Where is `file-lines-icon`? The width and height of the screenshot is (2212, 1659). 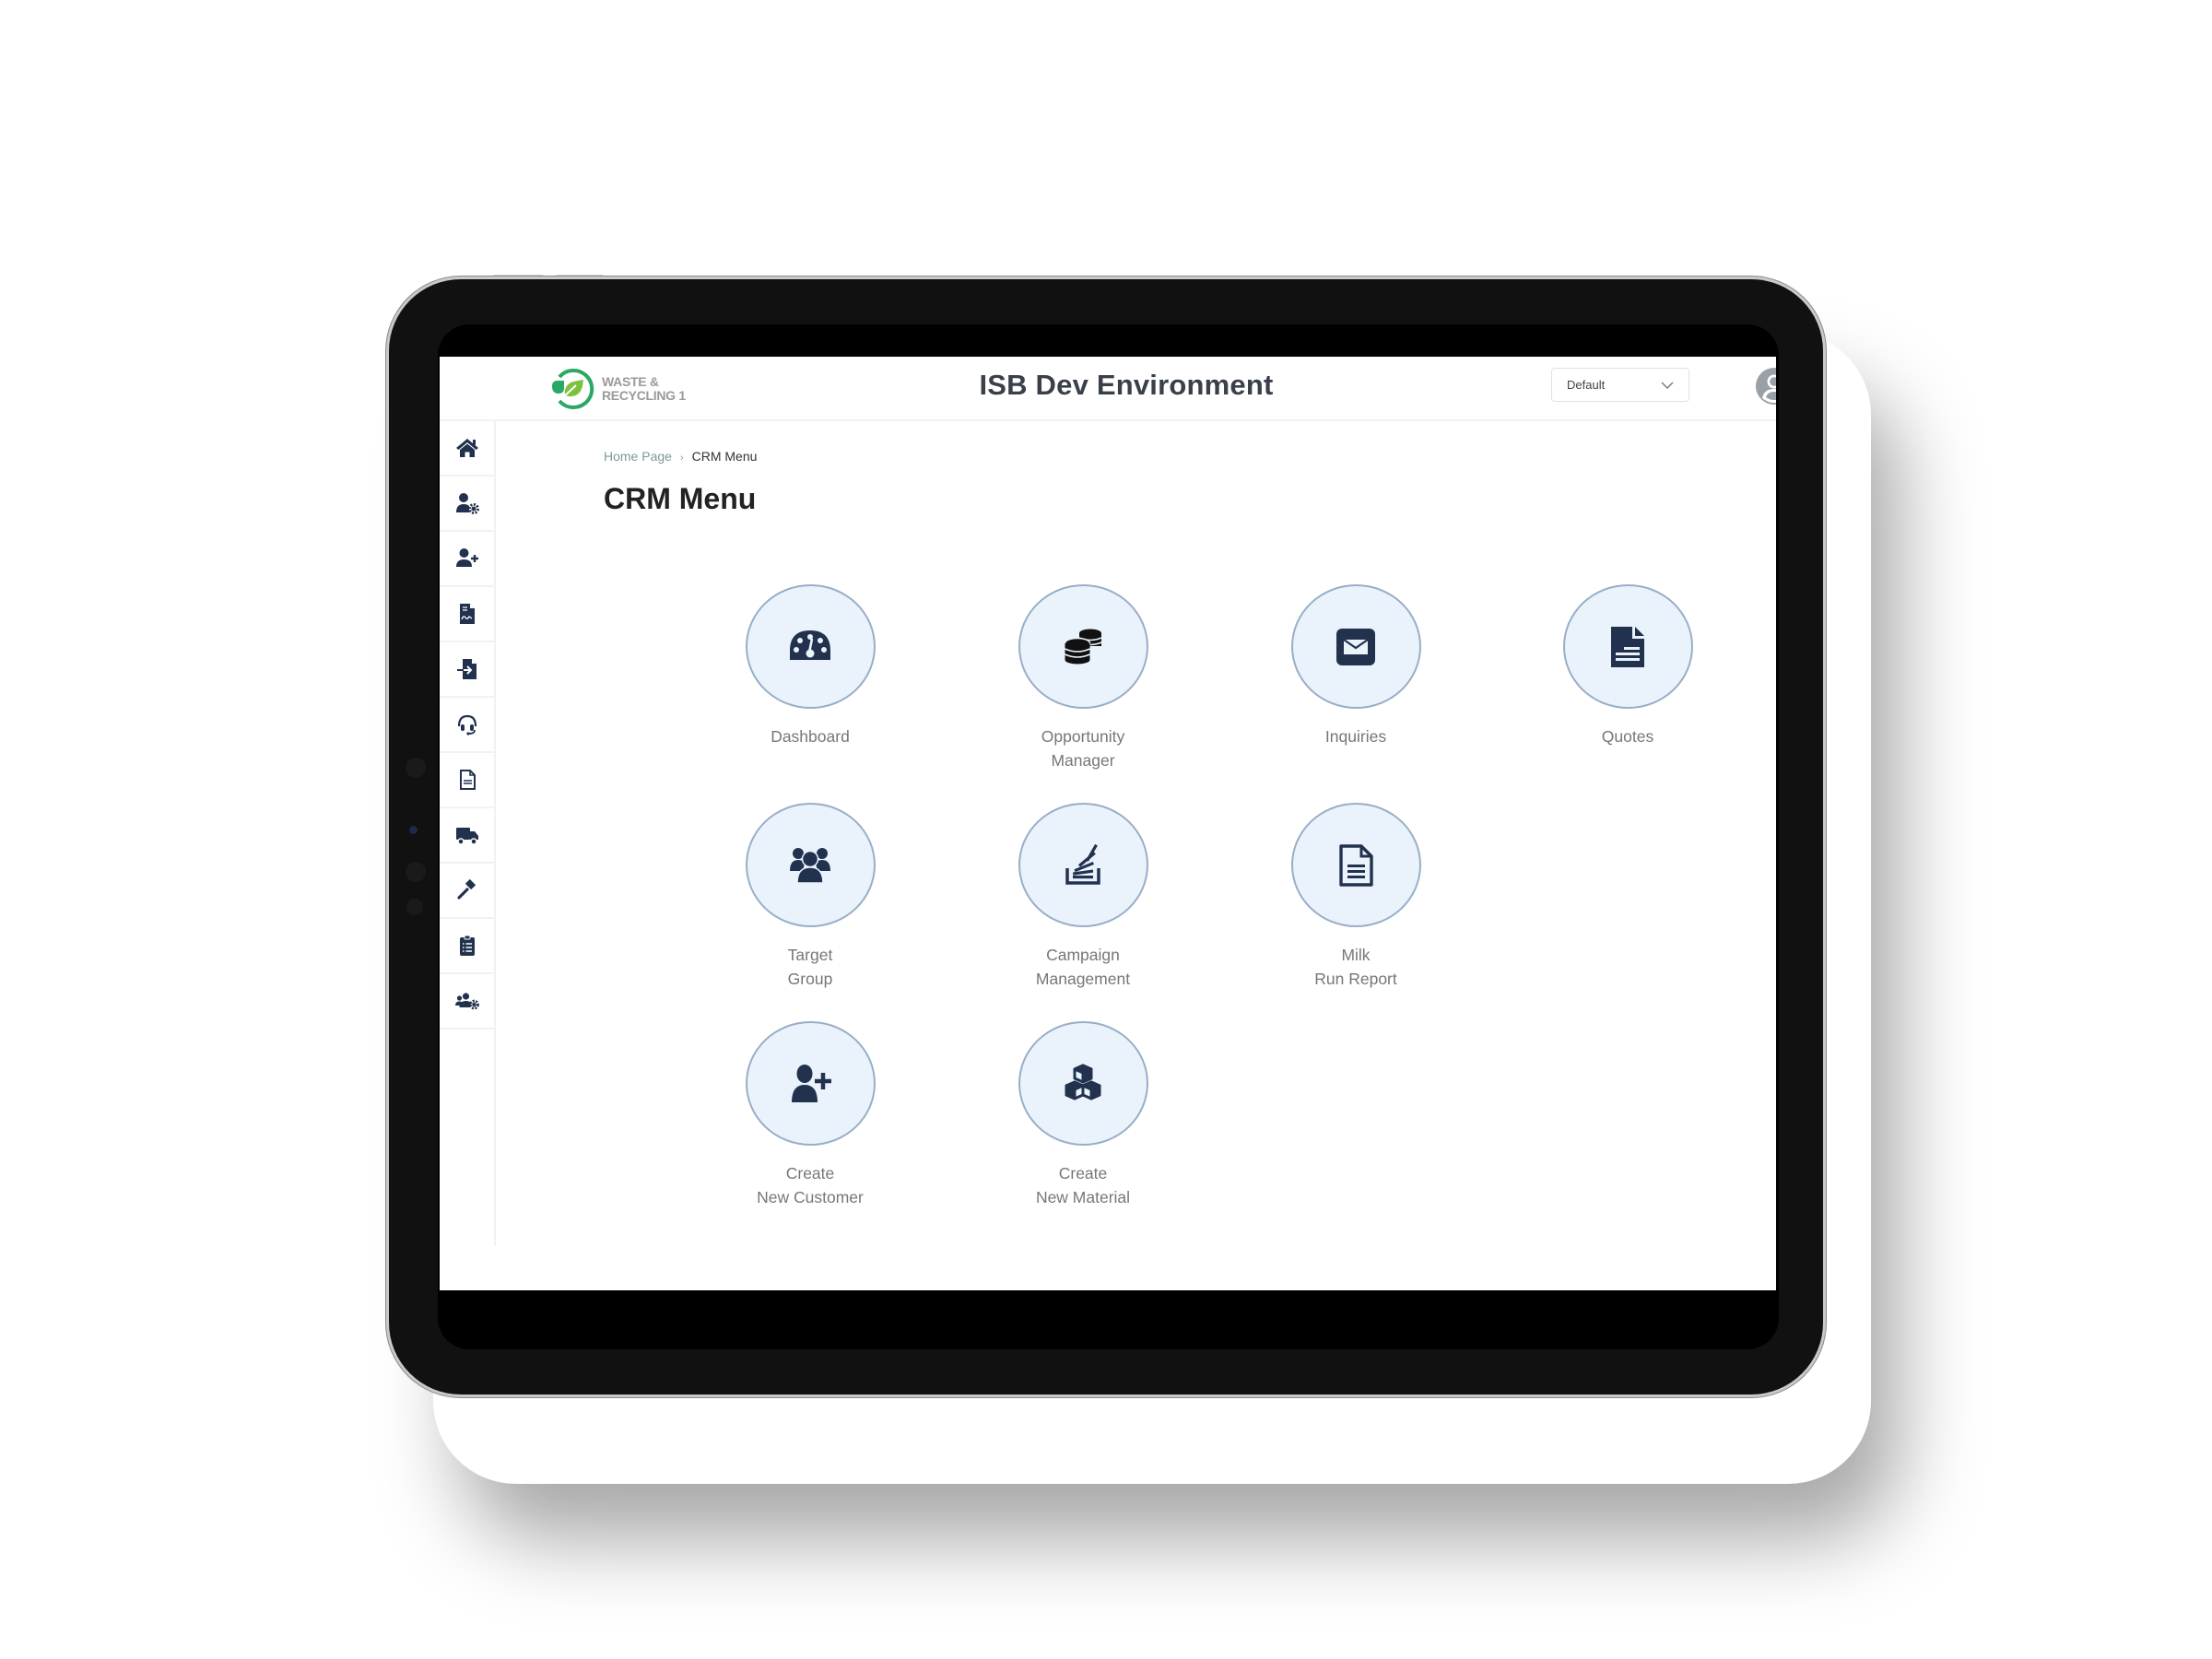
file-lines-icon is located at coordinates (467, 780).